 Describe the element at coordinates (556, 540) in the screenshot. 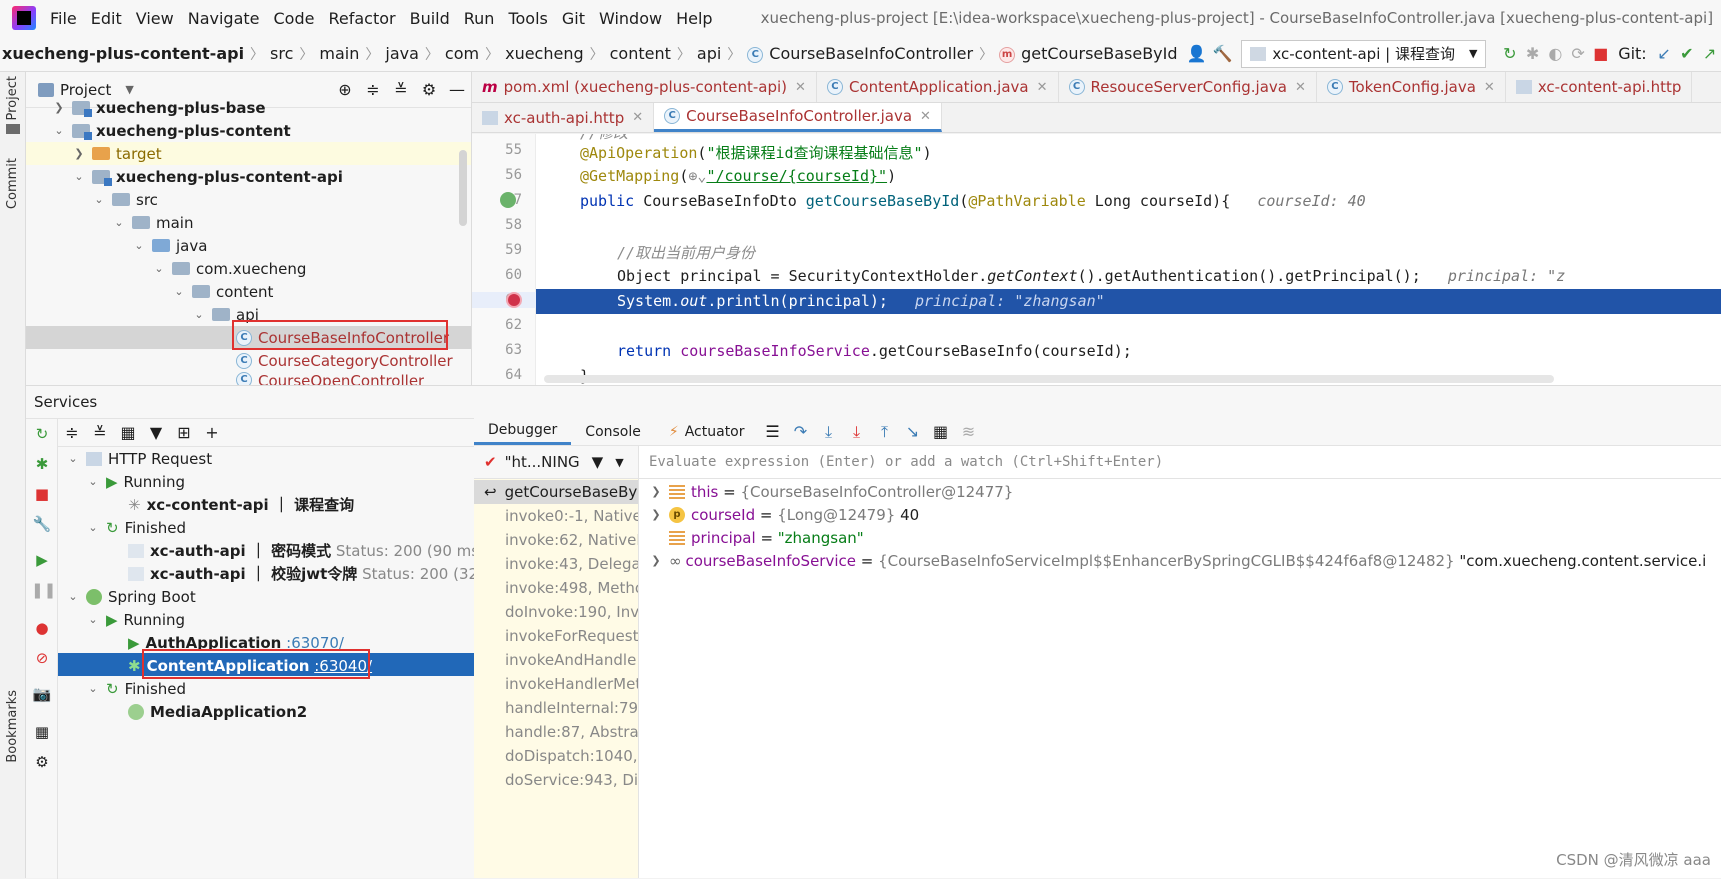

I see `stack-frame: invoke:62, NativeMe` at that location.